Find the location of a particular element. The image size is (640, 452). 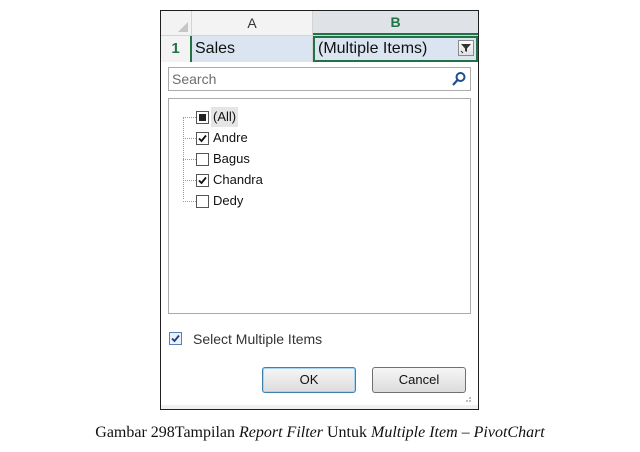

filter-item-label: (All) is located at coordinates (225, 117).